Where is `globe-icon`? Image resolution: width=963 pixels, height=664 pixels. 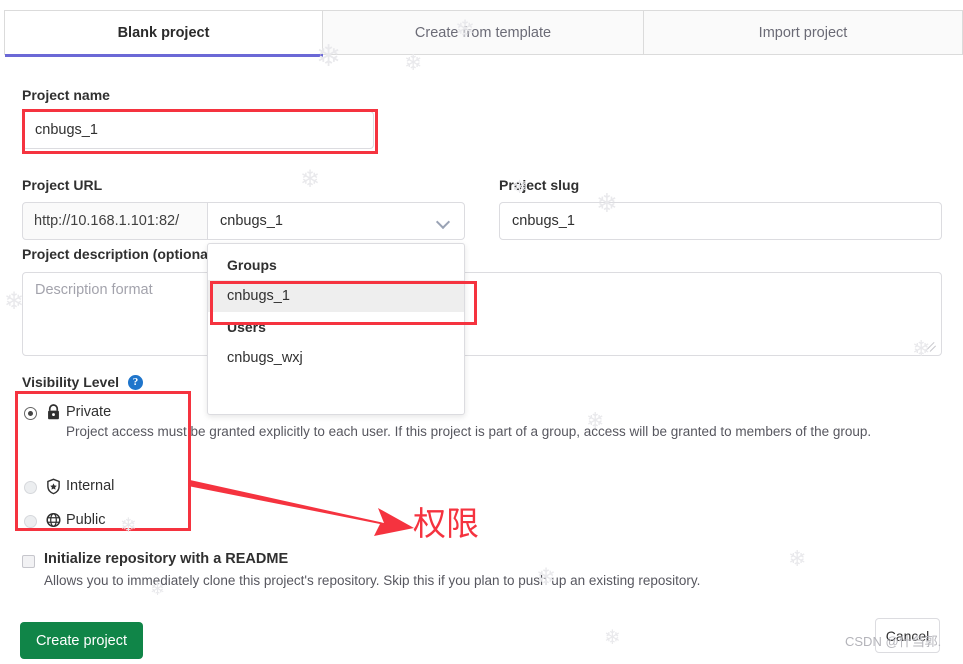 globe-icon is located at coordinates (53, 522).